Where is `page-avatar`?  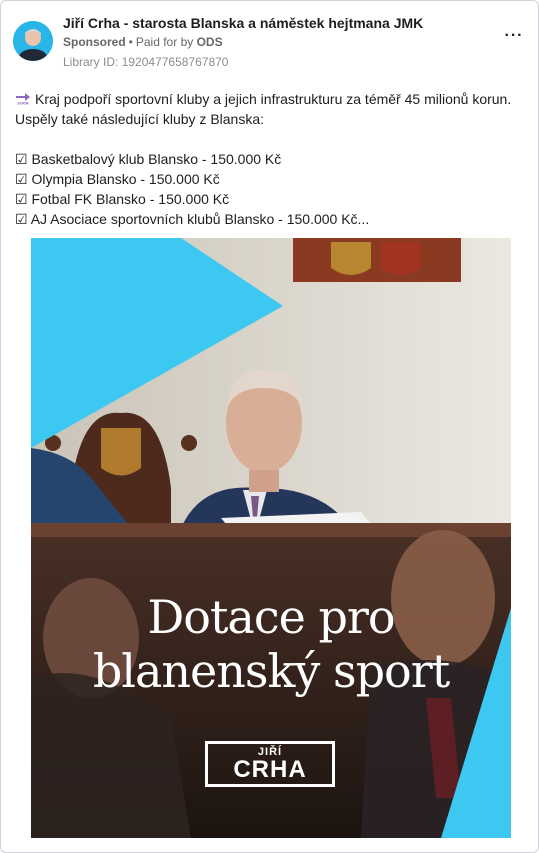
page-avatar is located at coordinates (33, 41).